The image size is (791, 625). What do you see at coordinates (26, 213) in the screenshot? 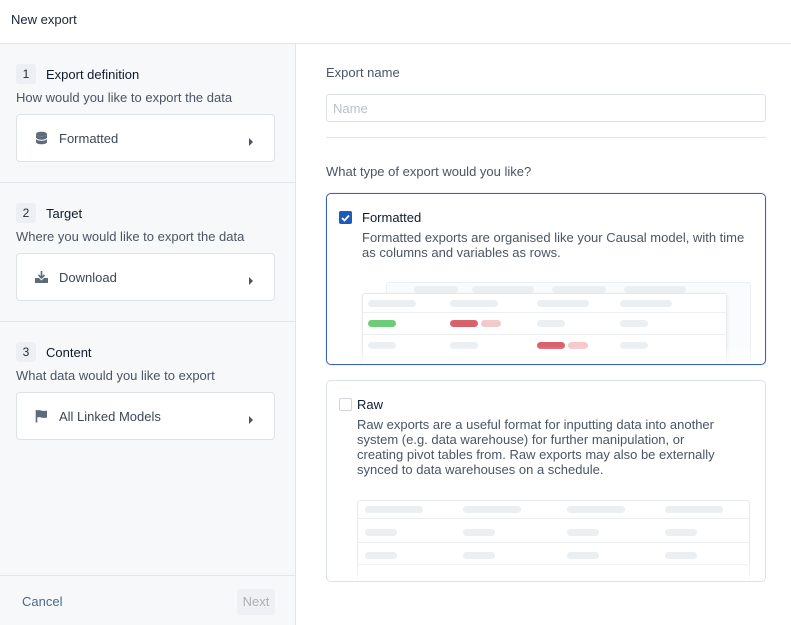
I see `step-number: 2` at bounding box center [26, 213].